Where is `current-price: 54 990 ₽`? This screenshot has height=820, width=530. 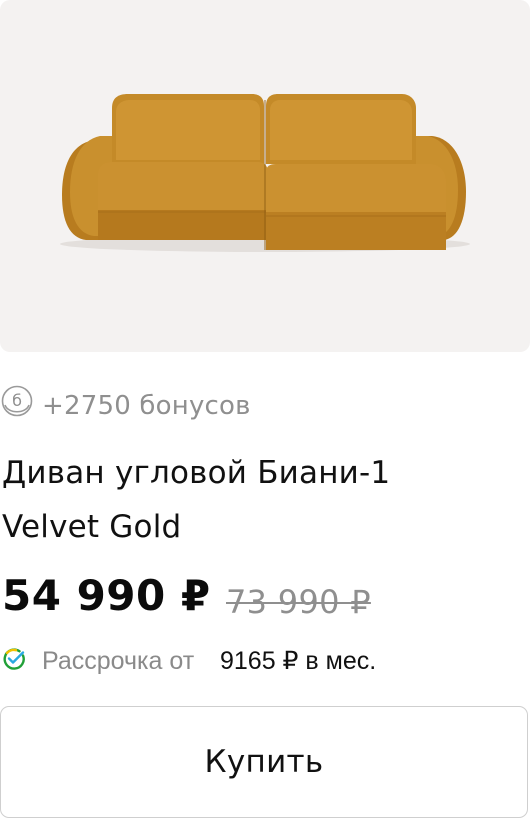 current-price: 54 990 ₽ is located at coordinates (106, 595).